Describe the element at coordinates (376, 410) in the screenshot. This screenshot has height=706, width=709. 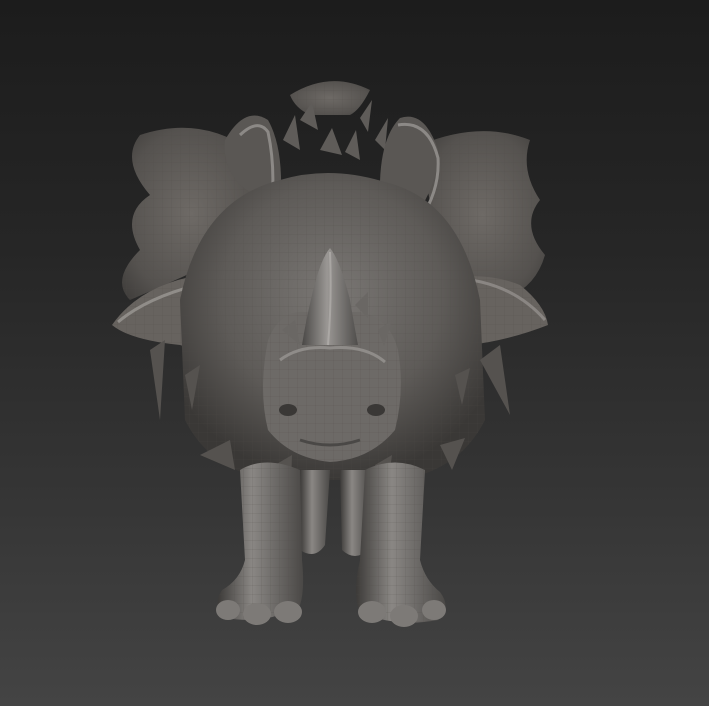
I see `right-eye` at that location.